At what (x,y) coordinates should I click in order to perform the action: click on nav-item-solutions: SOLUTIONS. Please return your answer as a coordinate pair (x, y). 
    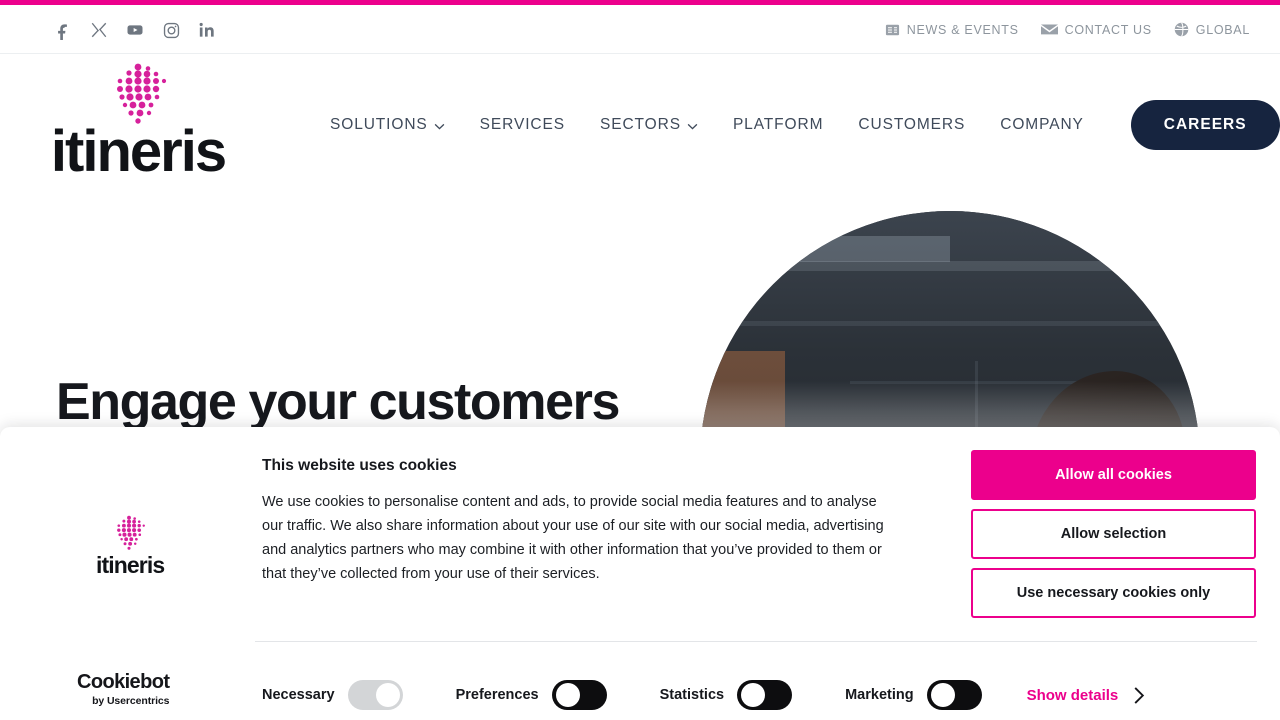
    Looking at the image, I should click on (387, 125).